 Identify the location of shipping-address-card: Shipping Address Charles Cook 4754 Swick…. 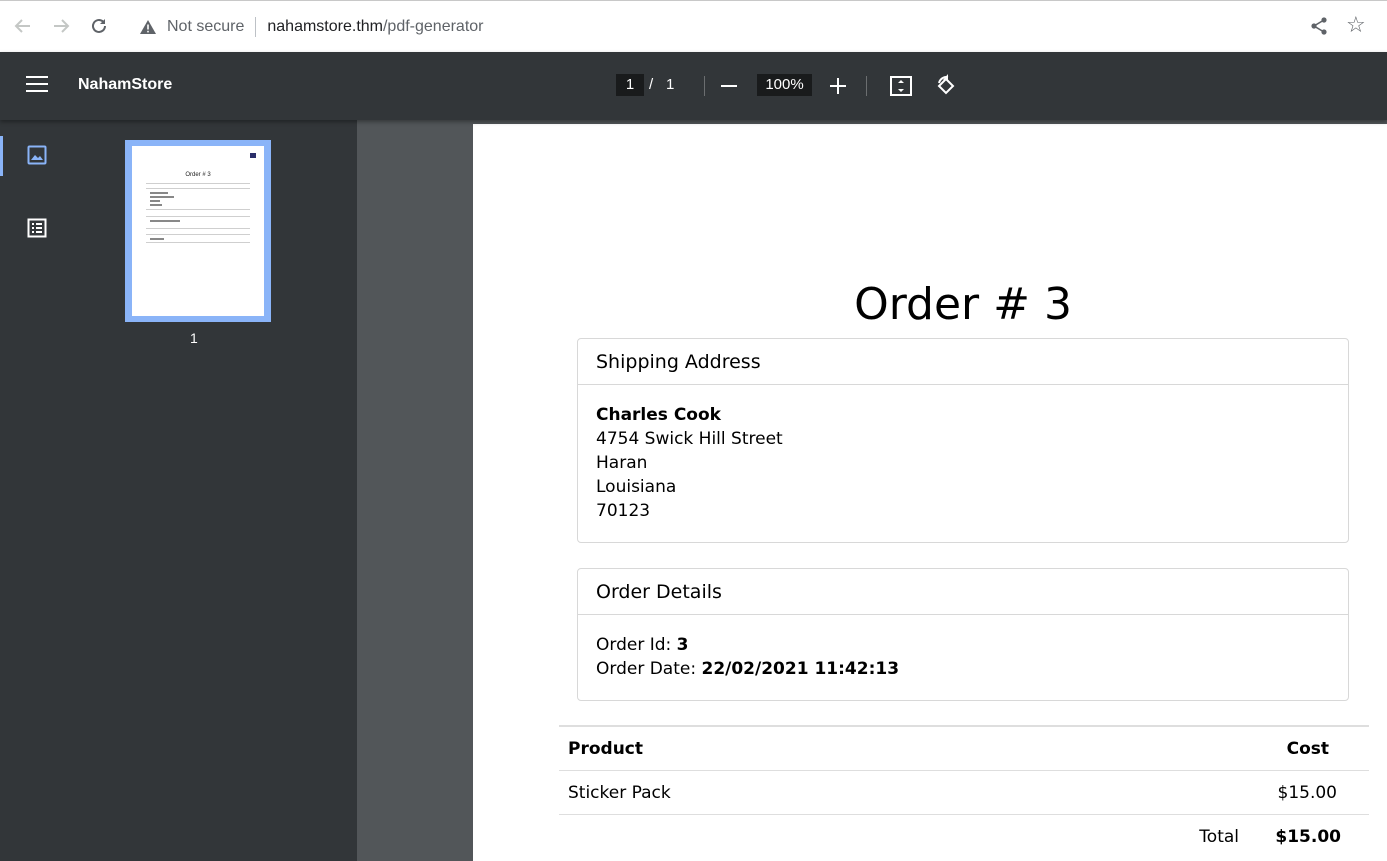
(963, 440).